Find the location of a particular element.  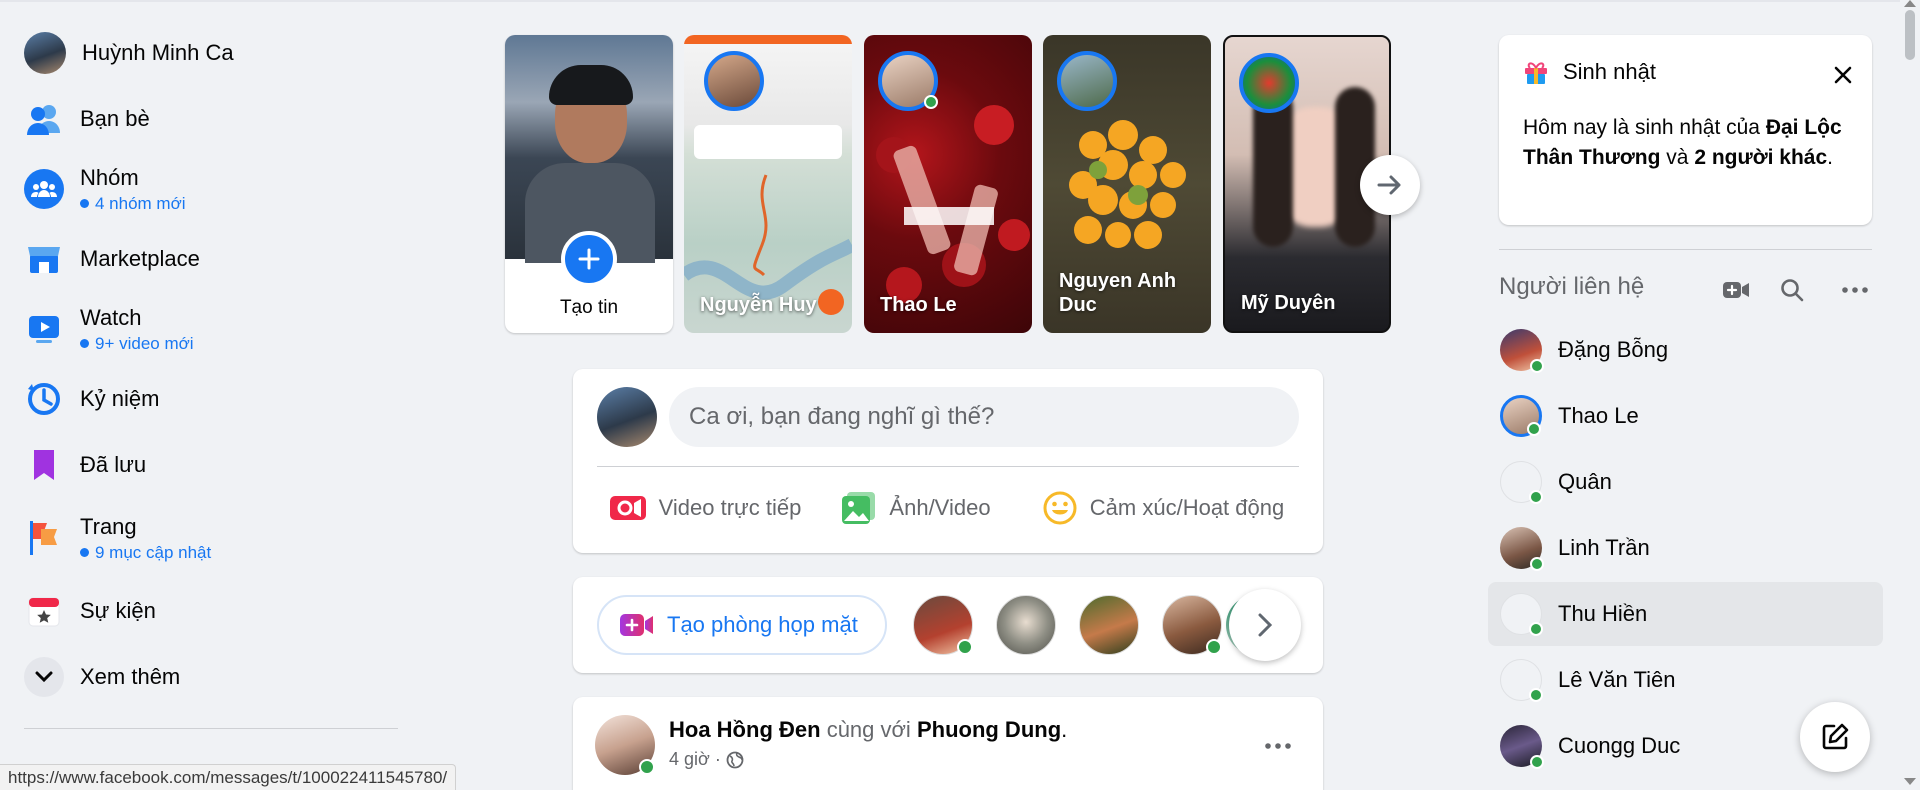

close-icon is located at coordinates (1843, 75).